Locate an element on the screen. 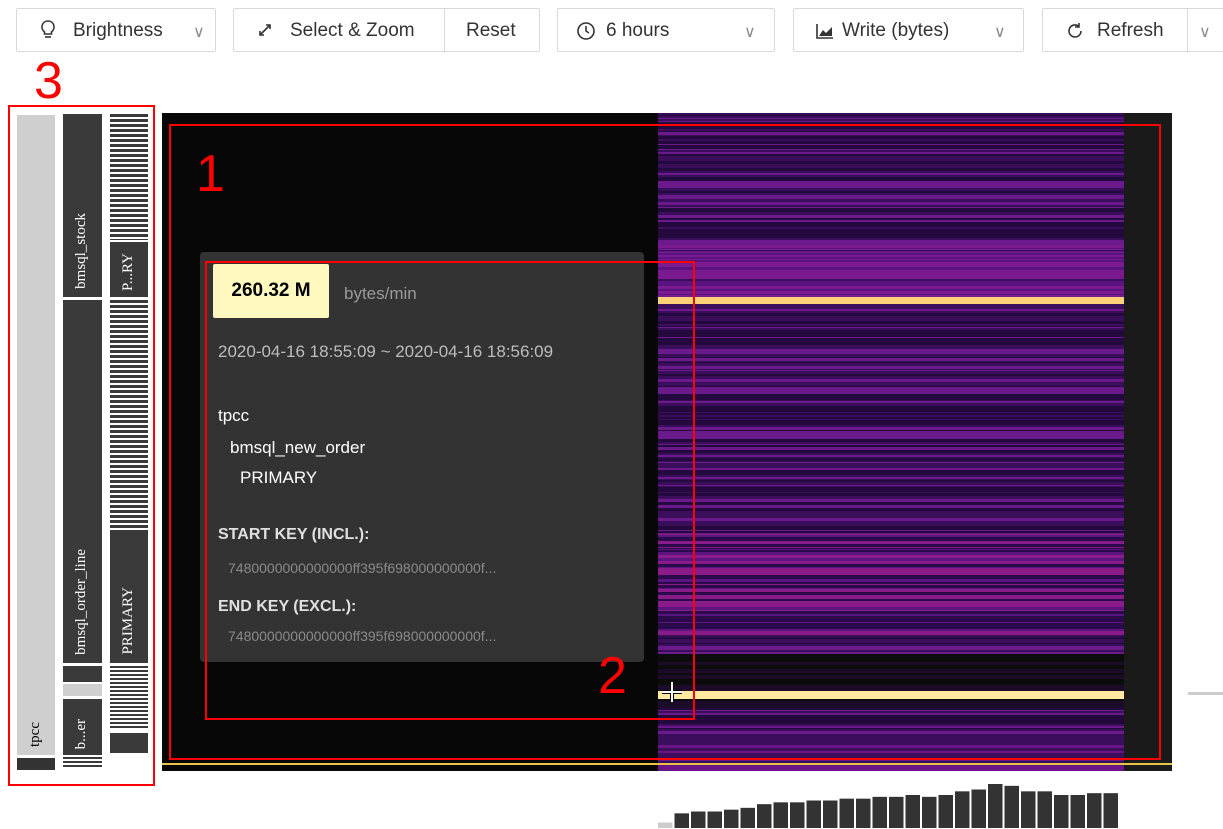 The width and height of the screenshot is (1223, 829). brightness-label: Brightness is located at coordinates (118, 30).